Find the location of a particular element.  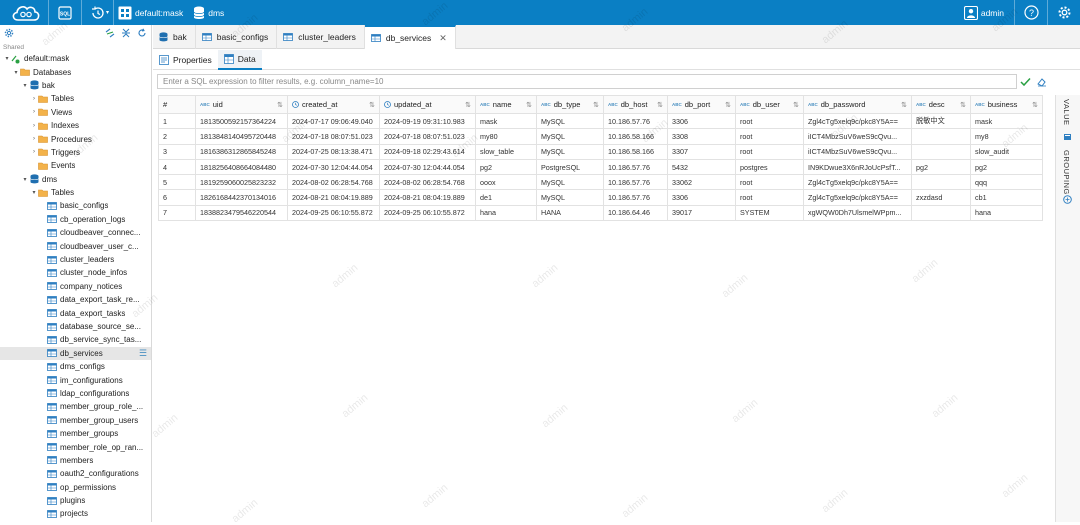

database-selector: dms is located at coordinates (213, 13).